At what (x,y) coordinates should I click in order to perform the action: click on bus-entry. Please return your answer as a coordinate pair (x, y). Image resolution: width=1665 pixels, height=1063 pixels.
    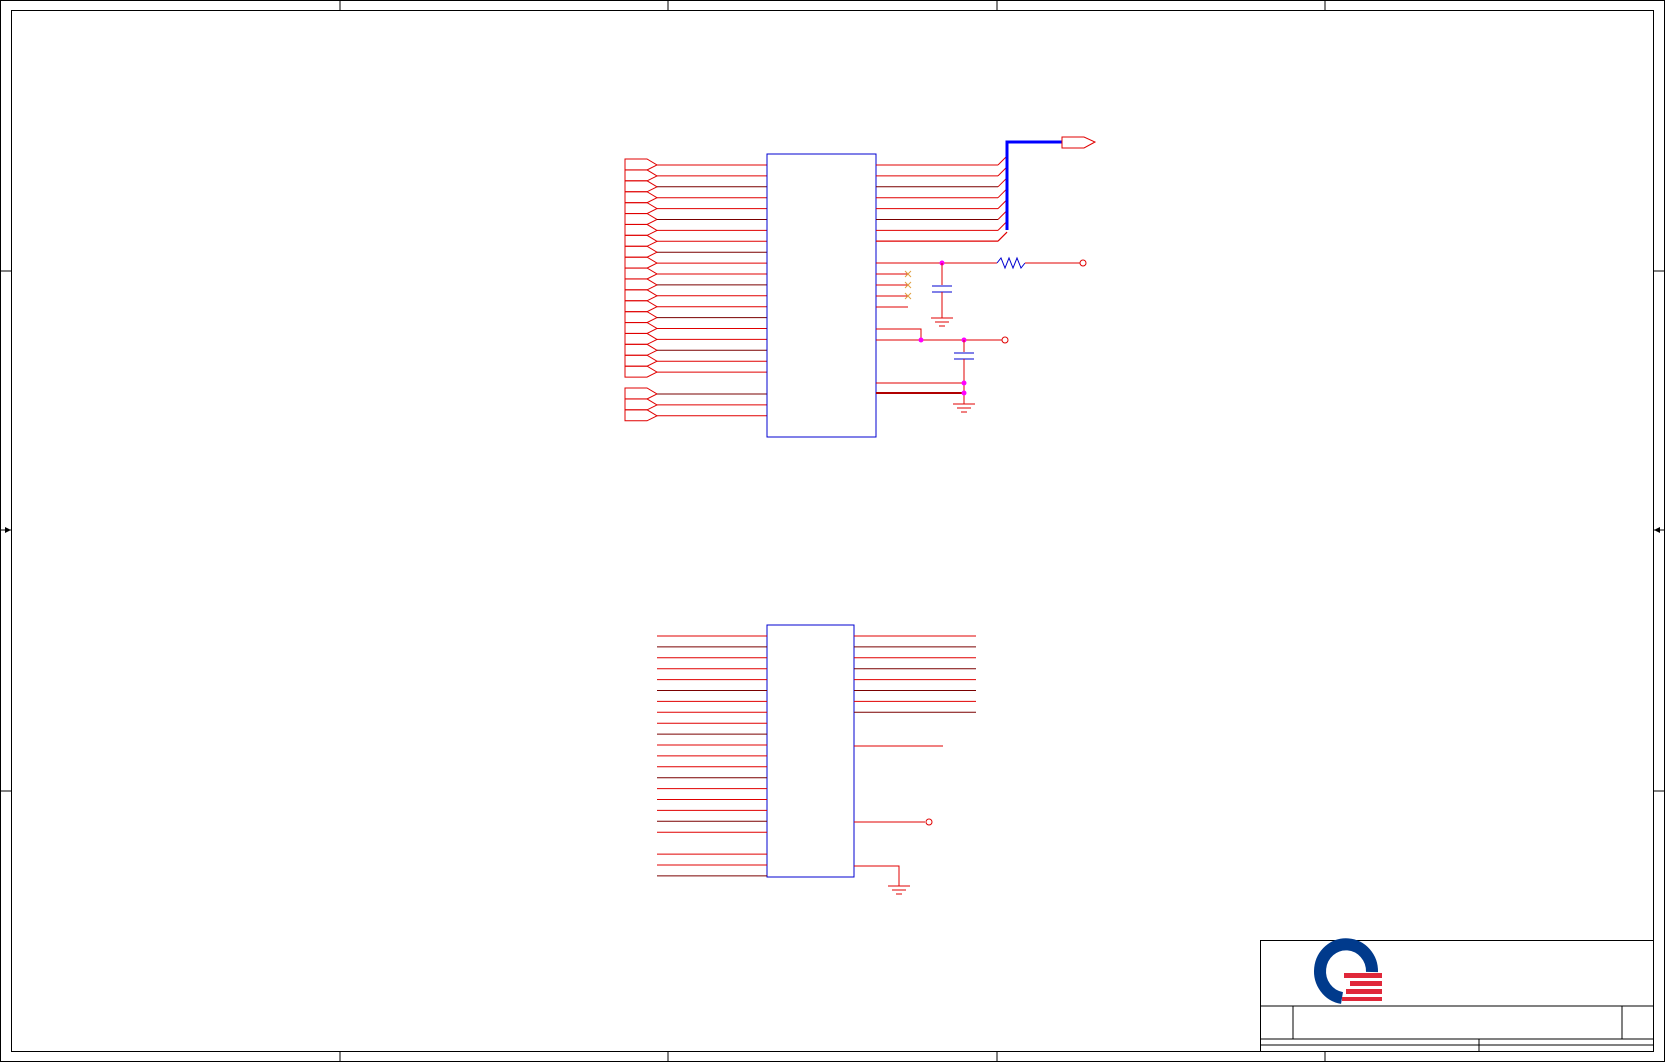
    Looking at the image, I should click on (1002, 236).